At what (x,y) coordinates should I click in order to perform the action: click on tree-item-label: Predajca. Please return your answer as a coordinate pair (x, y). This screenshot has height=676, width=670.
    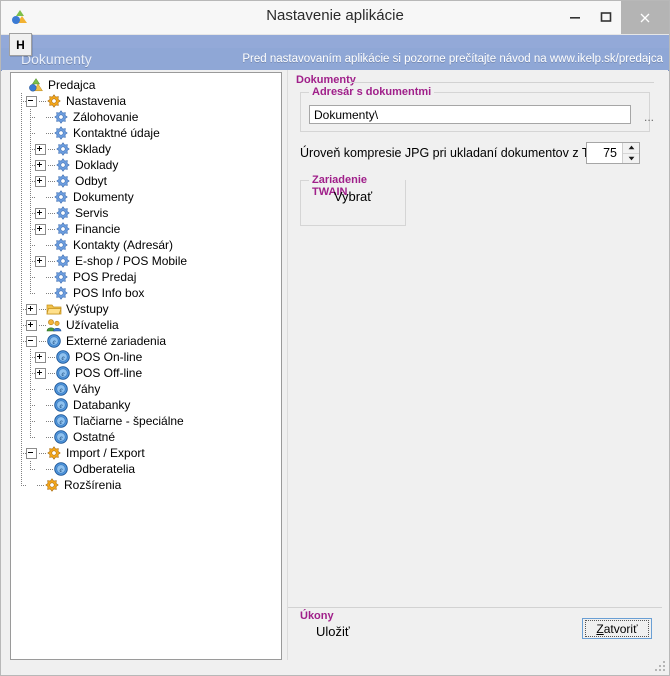
    Looking at the image, I should click on (72, 85).